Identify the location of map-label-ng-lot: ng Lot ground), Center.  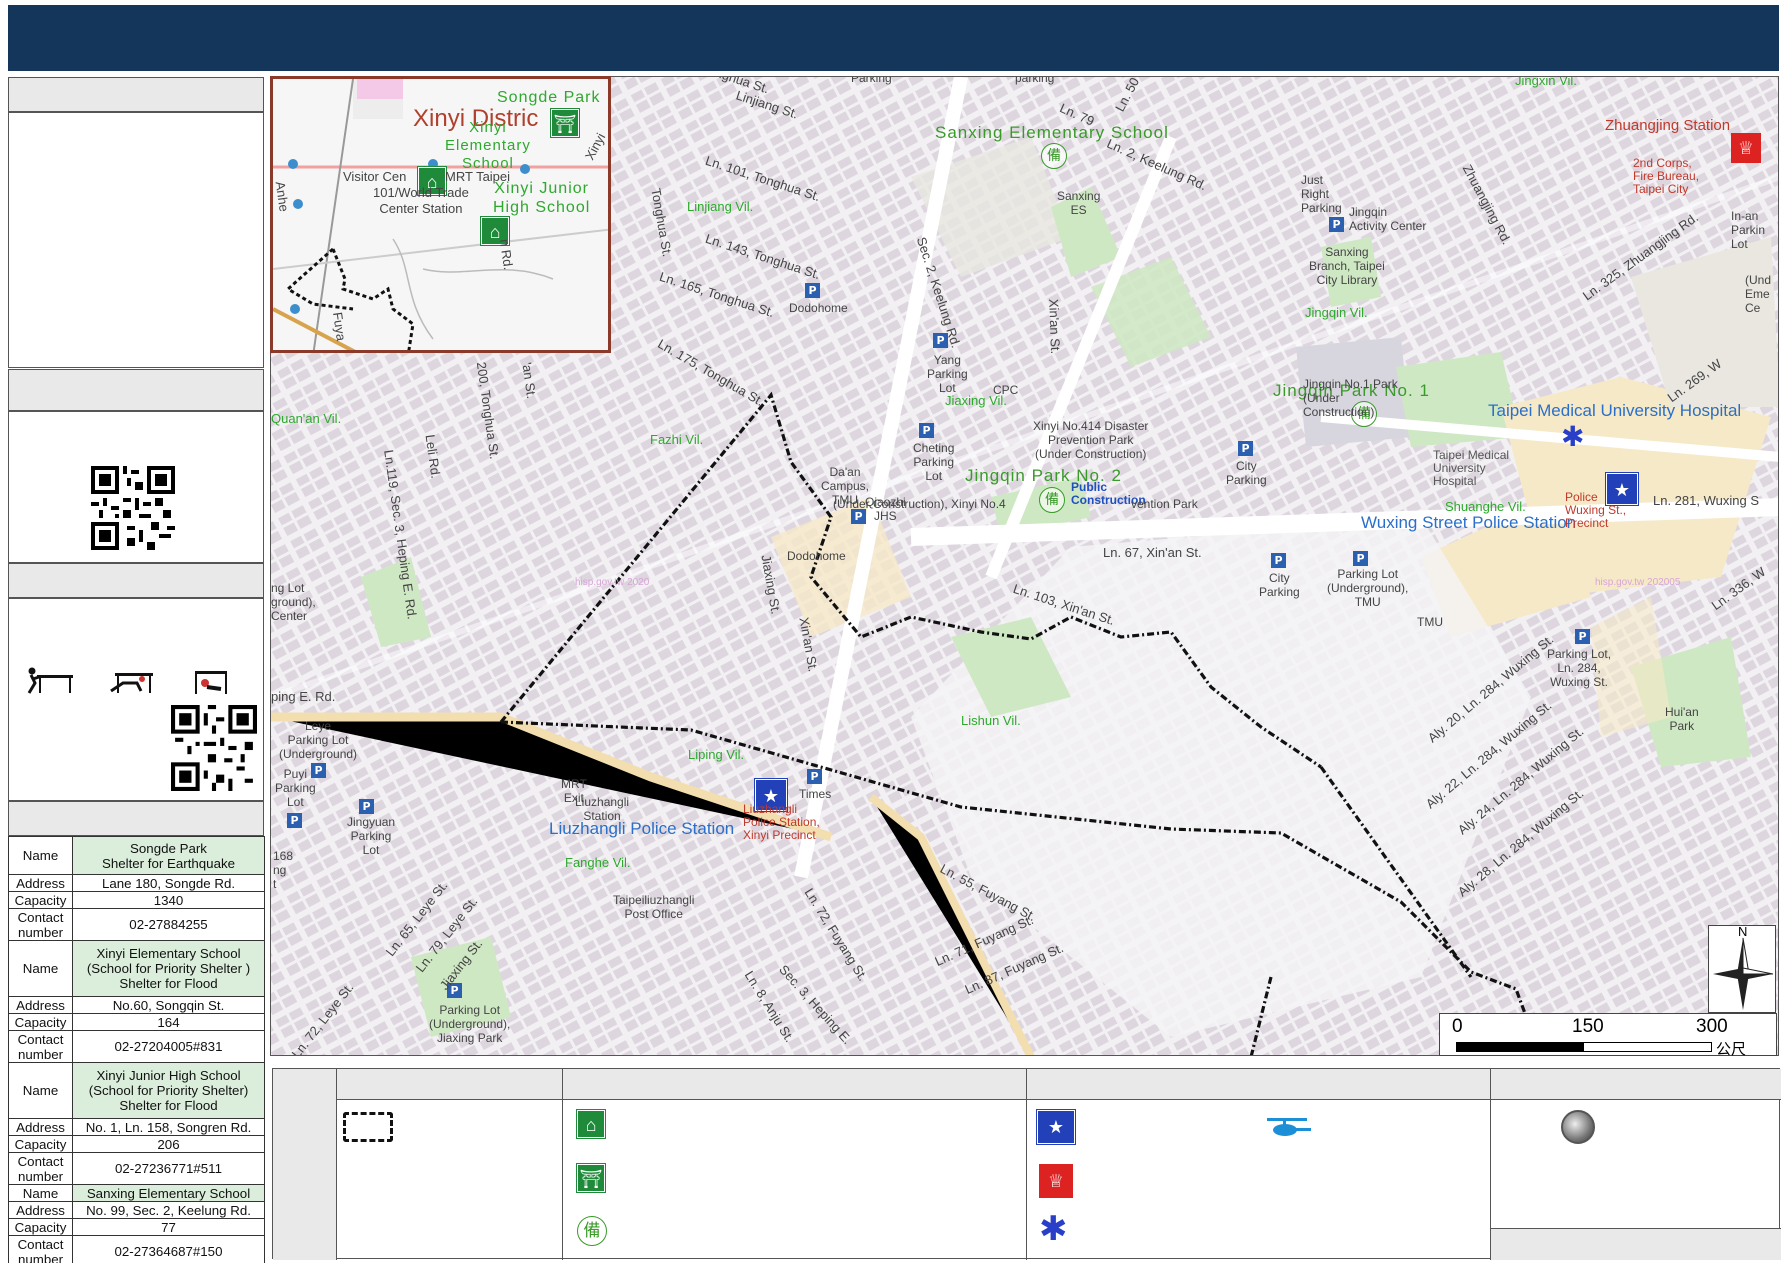
(293, 602).